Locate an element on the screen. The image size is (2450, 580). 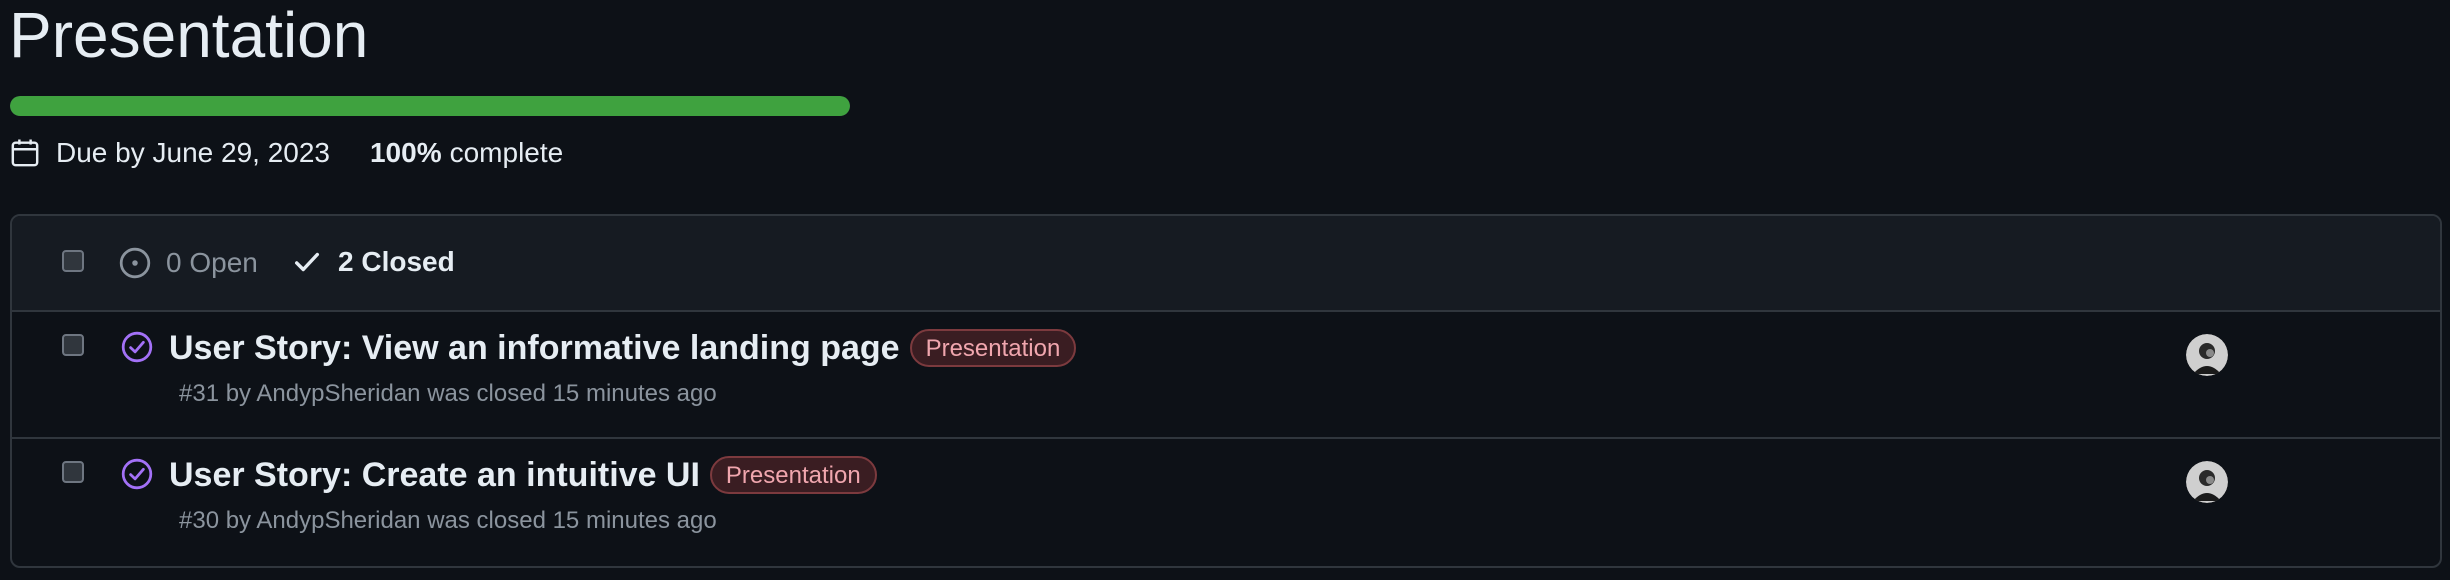
closed-count-label: 2 Closed is located at coordinates (396, 261).